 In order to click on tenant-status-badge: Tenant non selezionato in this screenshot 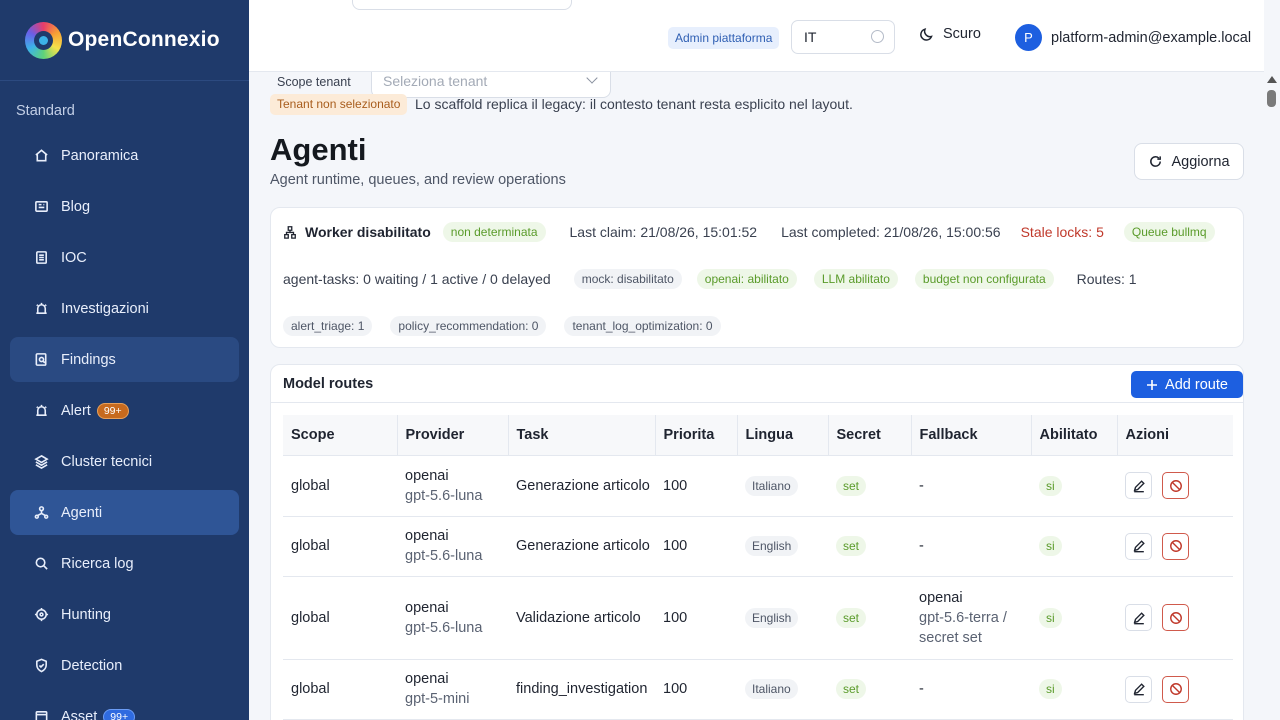, I will do `click(339, 104)`.